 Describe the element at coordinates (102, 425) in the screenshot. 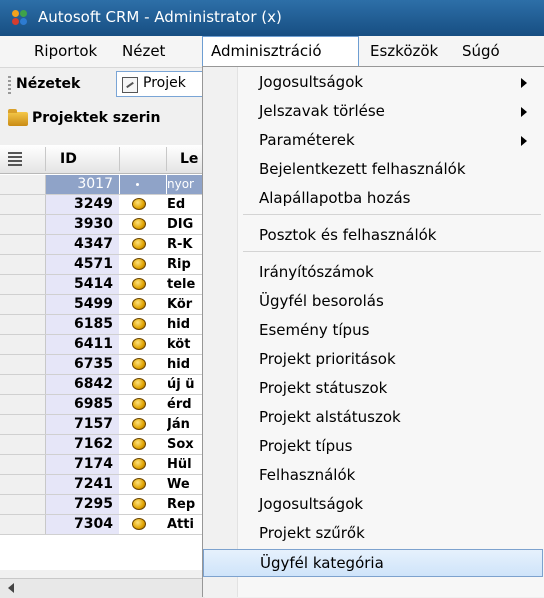

I see `table-row: 7157 Ján` at that location.